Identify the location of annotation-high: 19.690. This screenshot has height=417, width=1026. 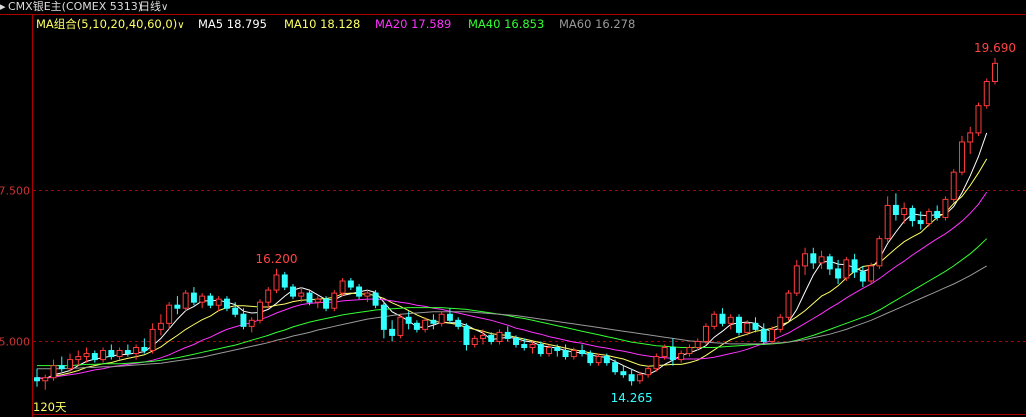
(995, 48).